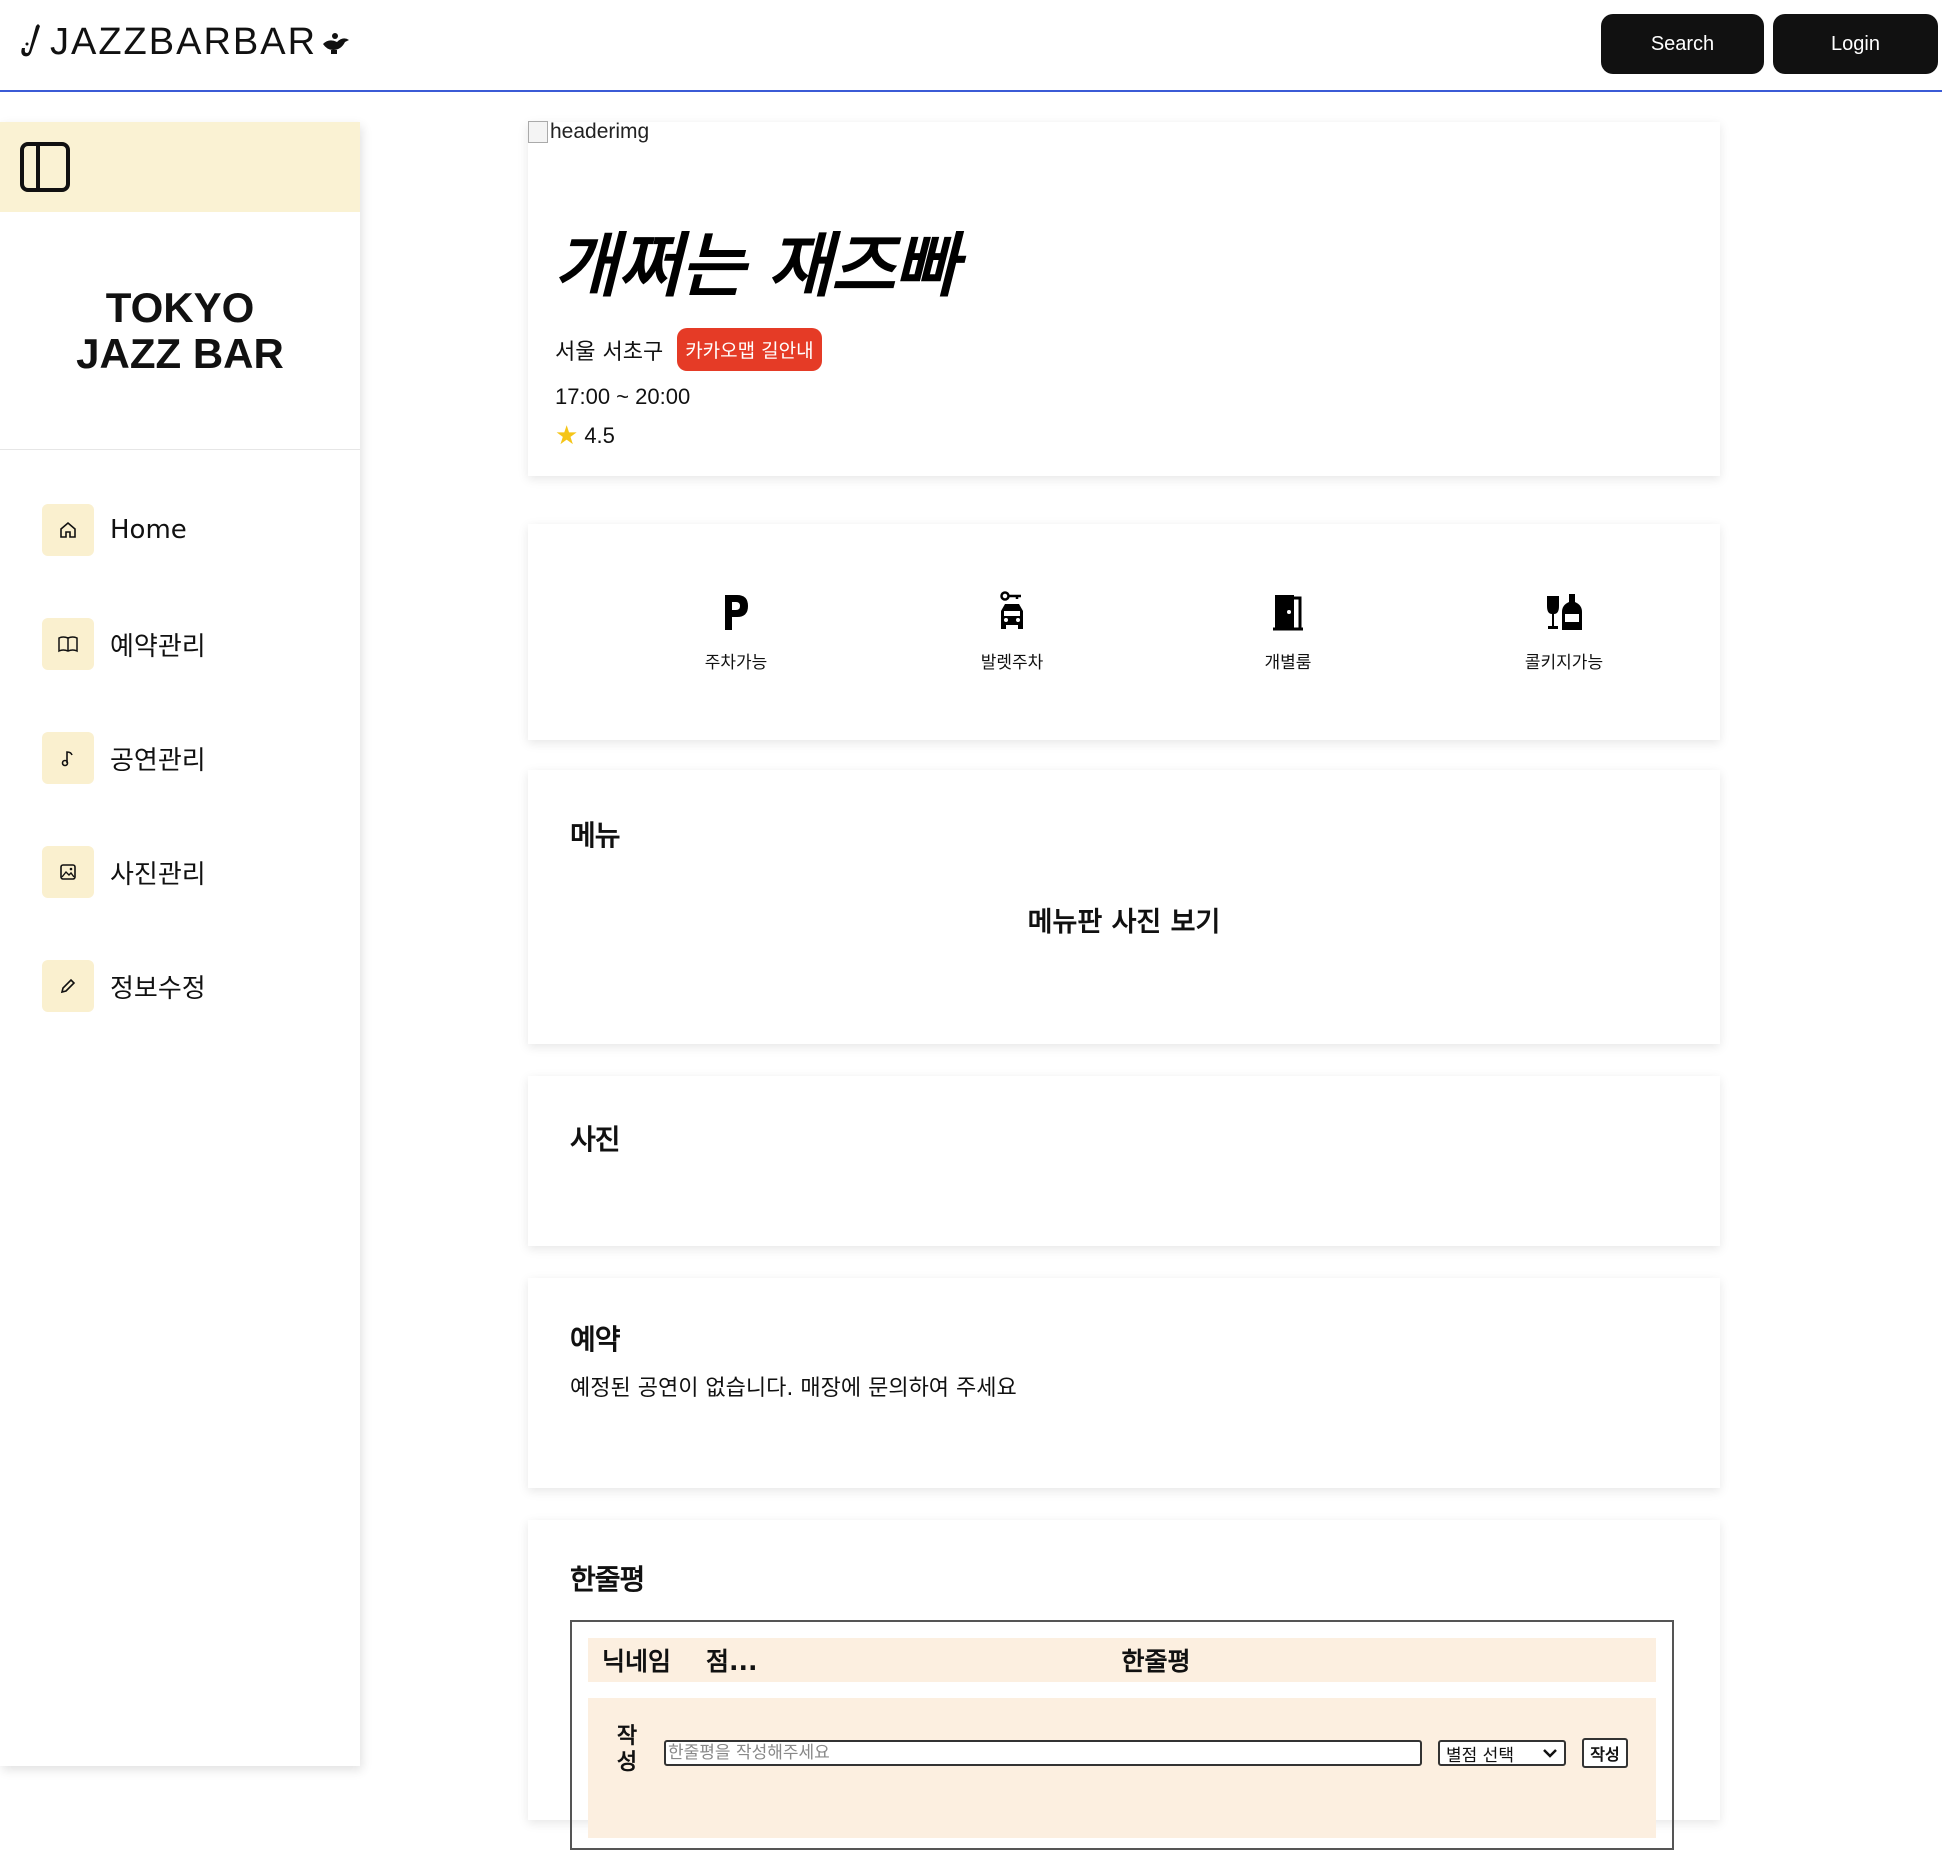 The height and width of the screenshot is (1850, 1942). What do you see at coordinates (595, 1139) in the screenshot?
I see `photos-section-title: 사진` at bounding box center [595, 1139].